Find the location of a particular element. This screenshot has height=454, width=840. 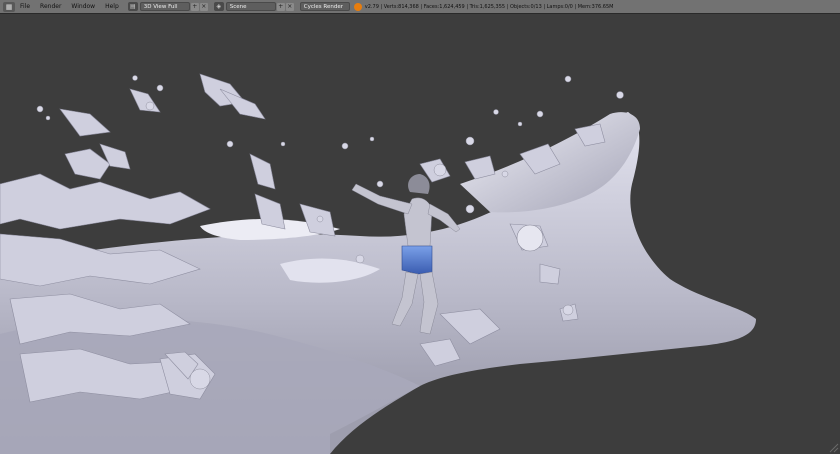

scene-icon: ◈ is located at coordinates (218, 6).